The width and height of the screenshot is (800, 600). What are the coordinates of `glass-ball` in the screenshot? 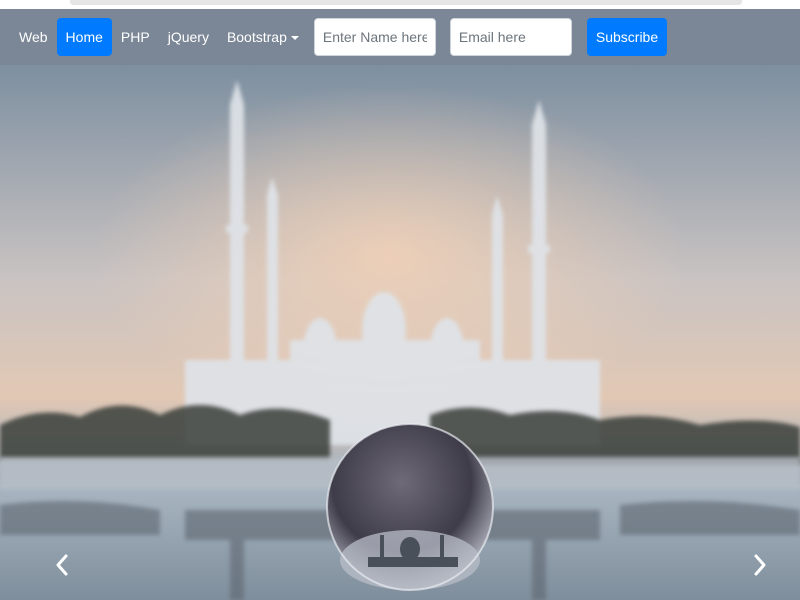 It's located at (410, 507).